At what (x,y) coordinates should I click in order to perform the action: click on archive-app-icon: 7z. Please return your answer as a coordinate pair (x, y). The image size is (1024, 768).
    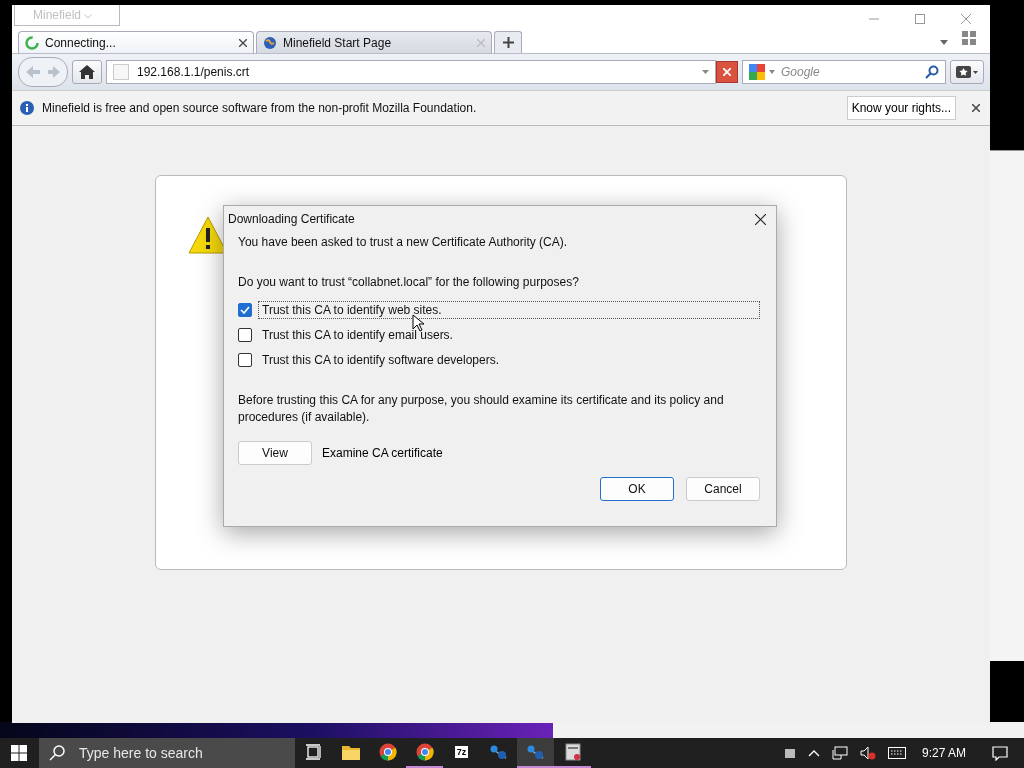
    Looking at the image, I should click on (461, 752).